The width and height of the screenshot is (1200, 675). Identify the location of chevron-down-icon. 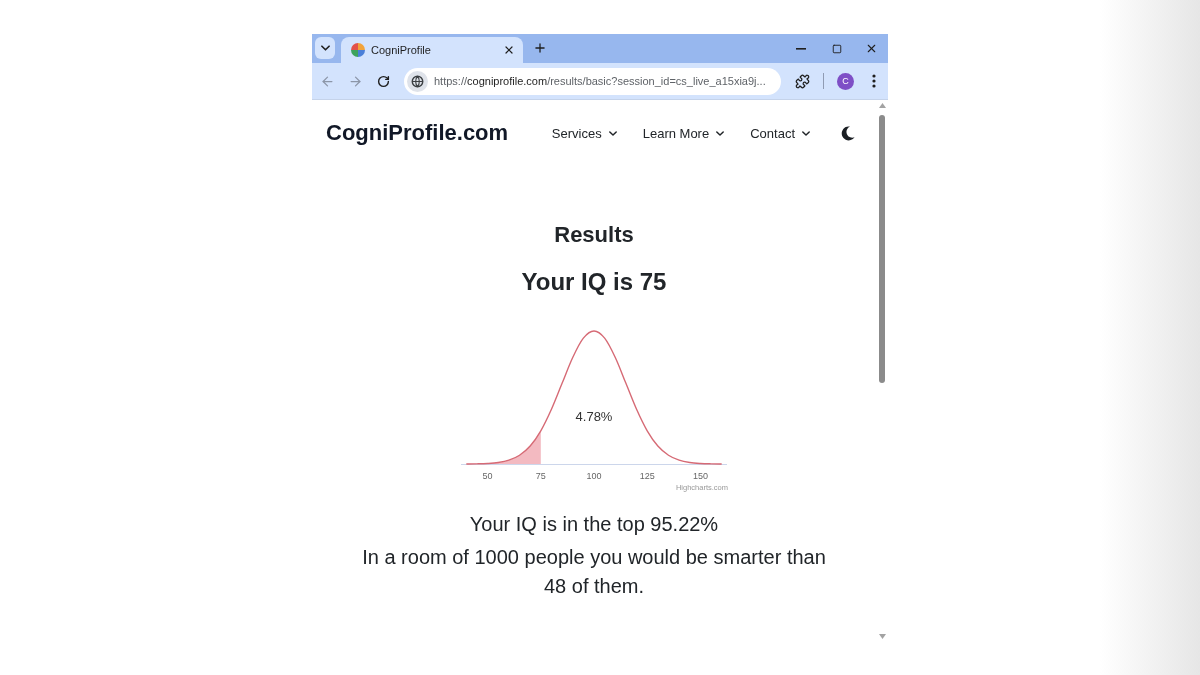
(325, 48).